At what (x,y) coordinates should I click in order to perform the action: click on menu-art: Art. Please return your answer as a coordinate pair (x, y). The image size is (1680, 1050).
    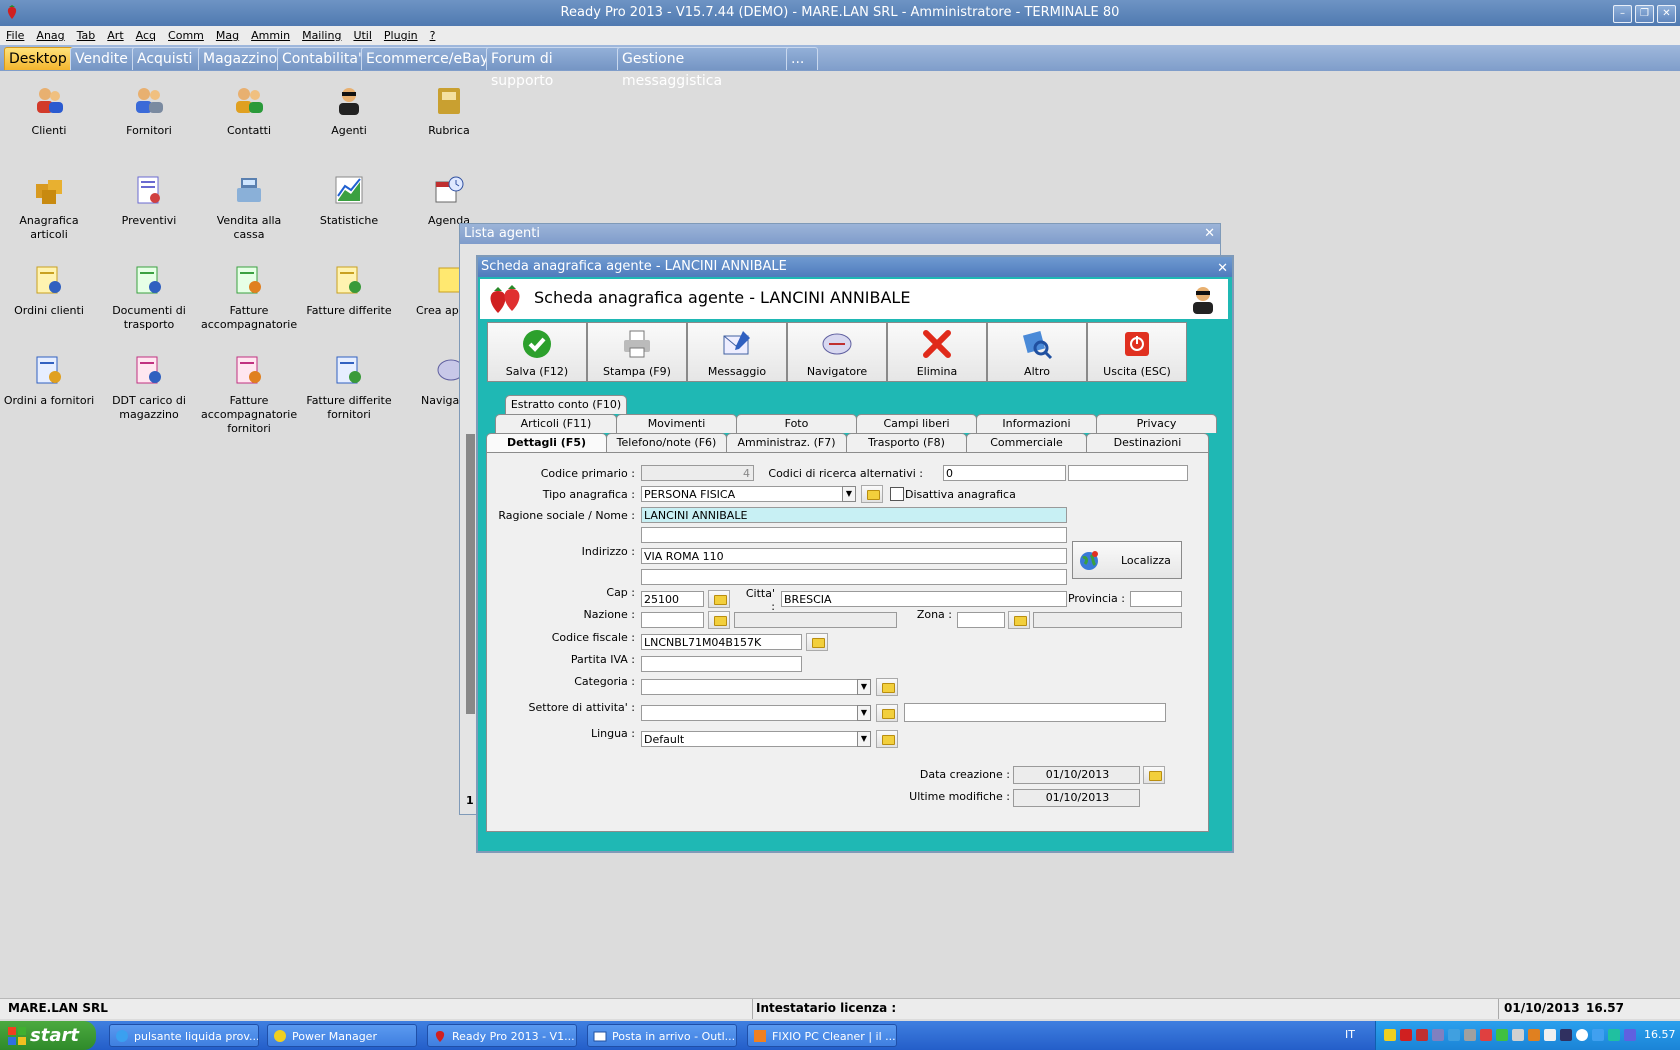
    Looking at the image, I should click on (115, 34).